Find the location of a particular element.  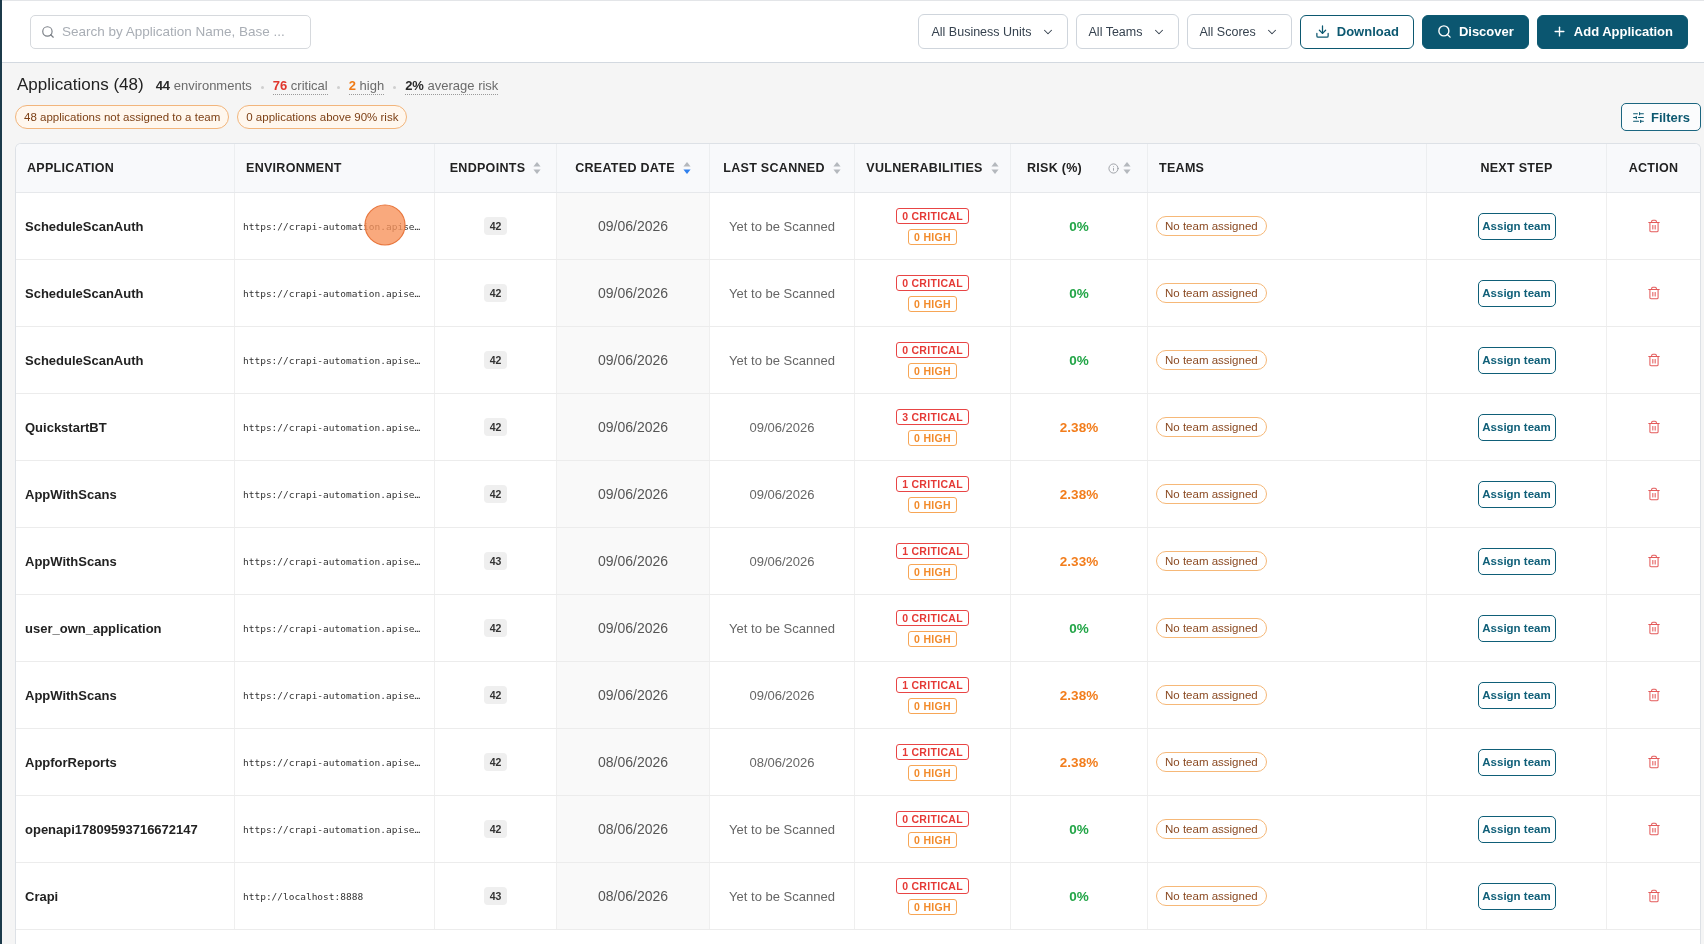

endpoint-count-badge: 43 is located at coordinates (495, 561).